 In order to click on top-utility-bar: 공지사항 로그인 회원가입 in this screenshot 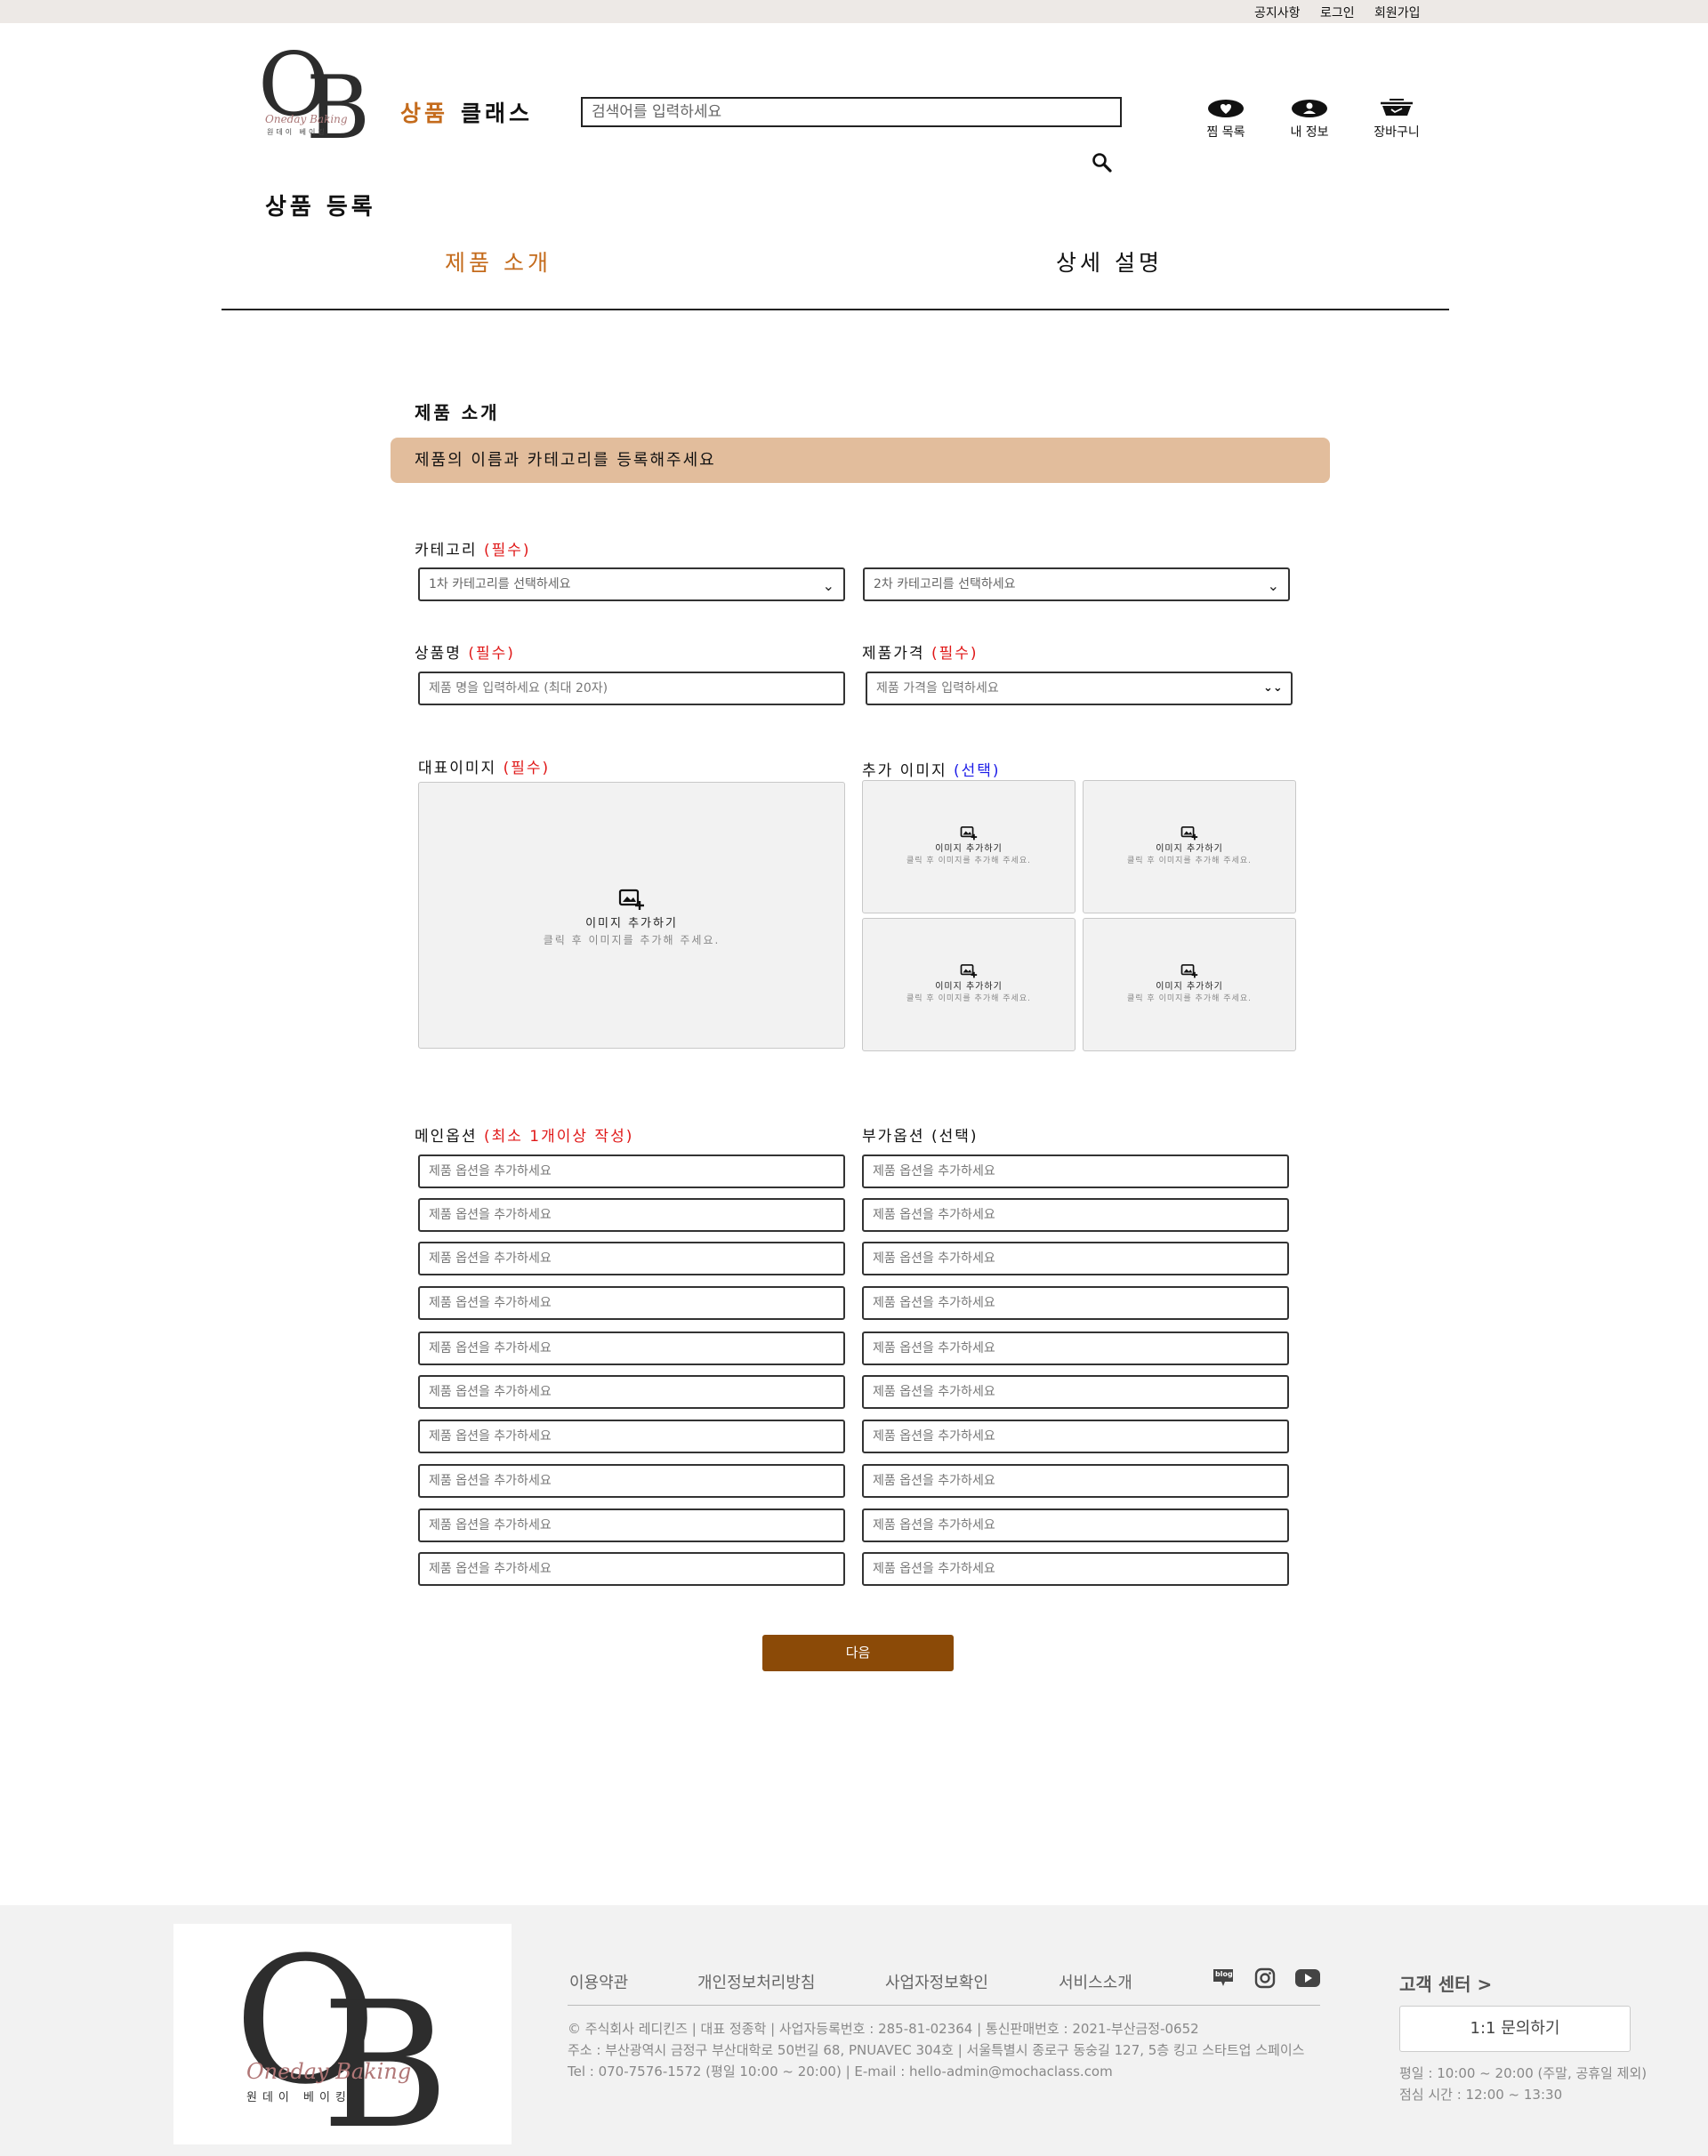, I will do `click(854, 11)`.